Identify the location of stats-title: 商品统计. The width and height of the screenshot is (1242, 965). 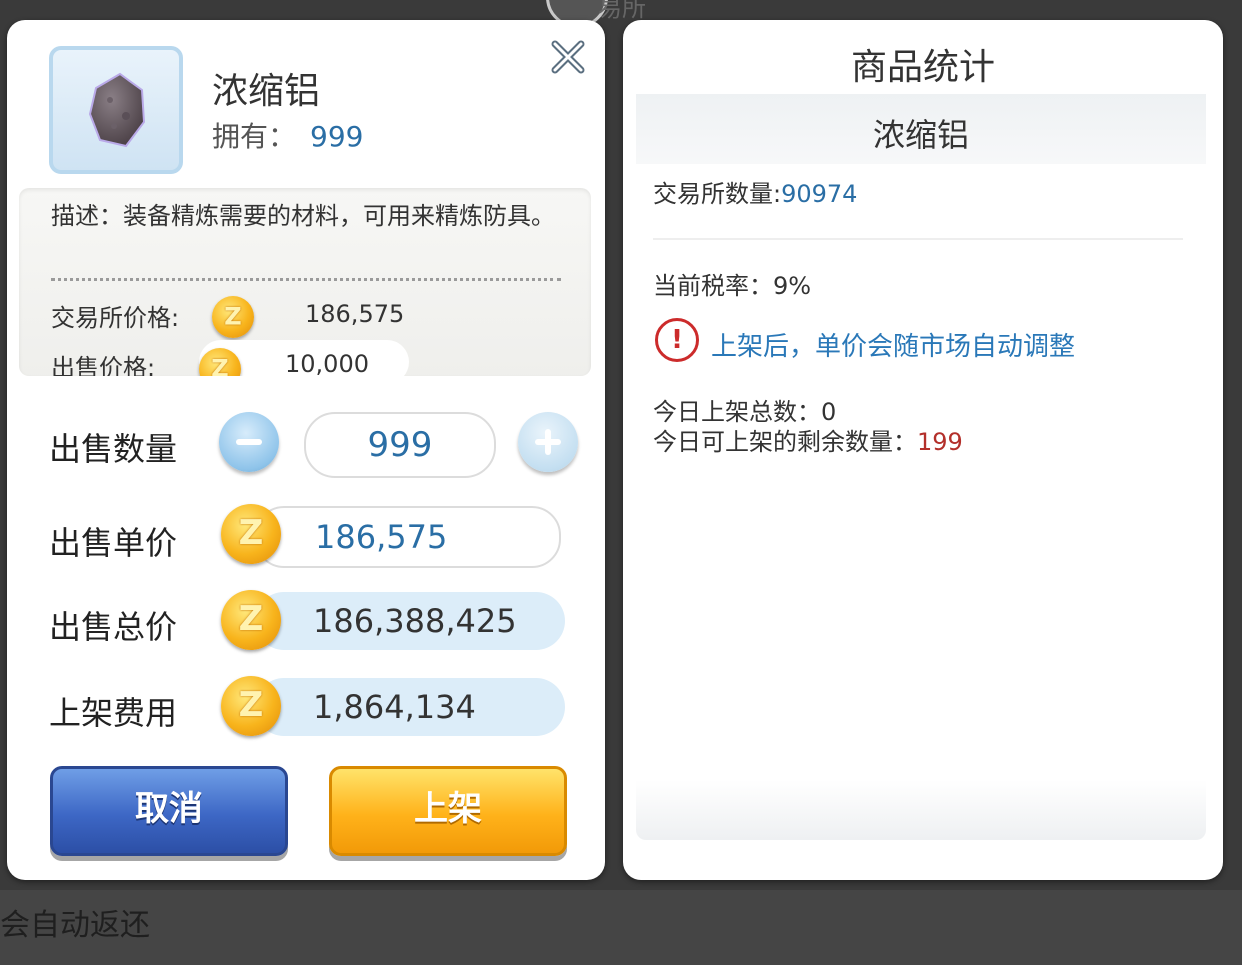
(922, 67).